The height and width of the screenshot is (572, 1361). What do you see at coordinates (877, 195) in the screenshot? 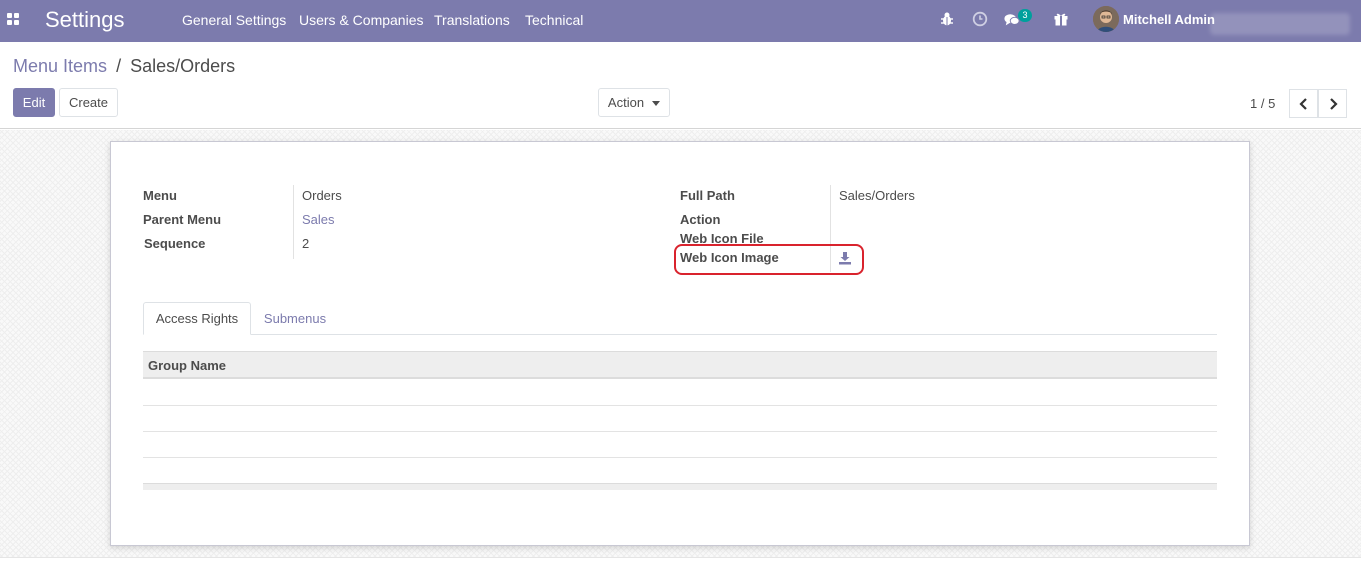
I see `value-full-path: Sales/Orders` at bounding box center [877, 195].